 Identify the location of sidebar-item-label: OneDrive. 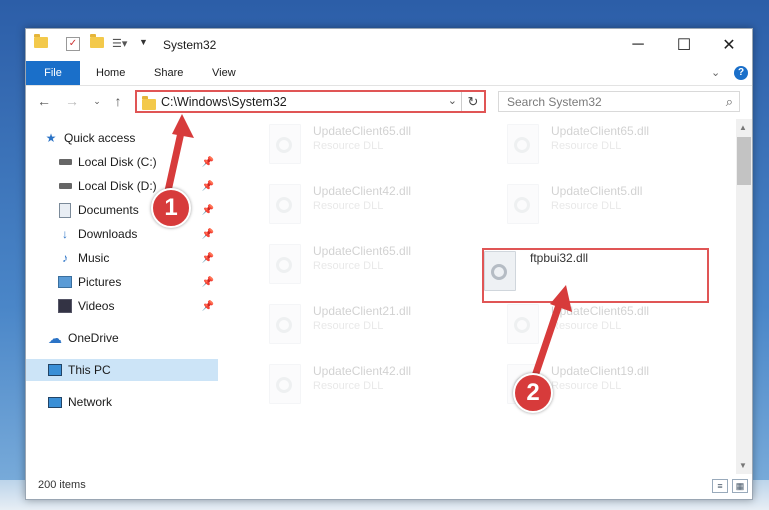
(93, 338).